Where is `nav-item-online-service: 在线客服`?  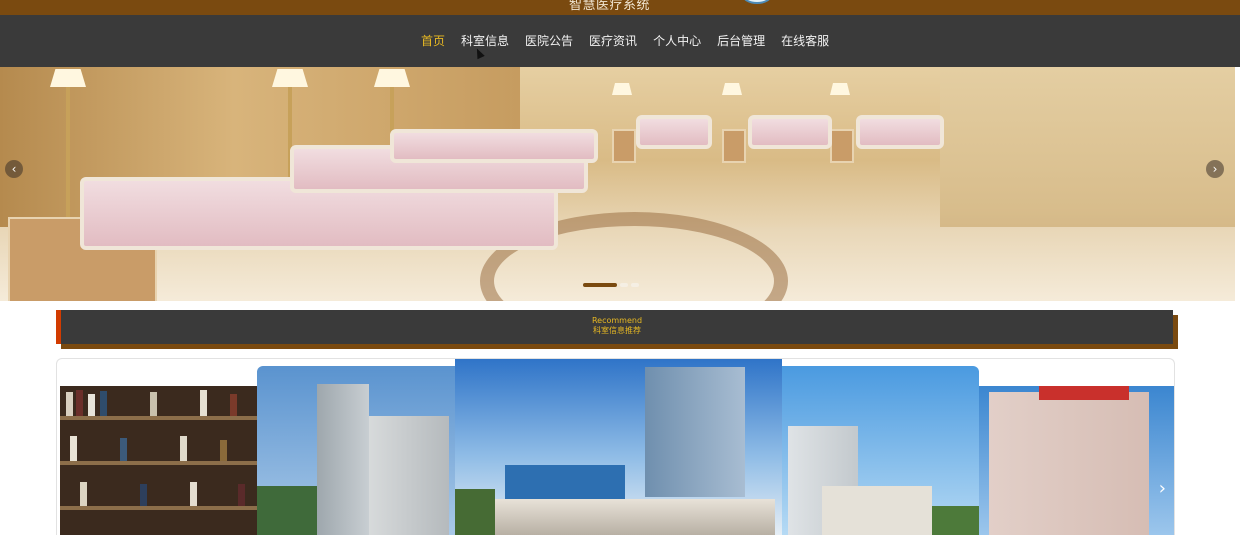 nav-item-online-service: 在线客服 is located at coordinates (805, 40).